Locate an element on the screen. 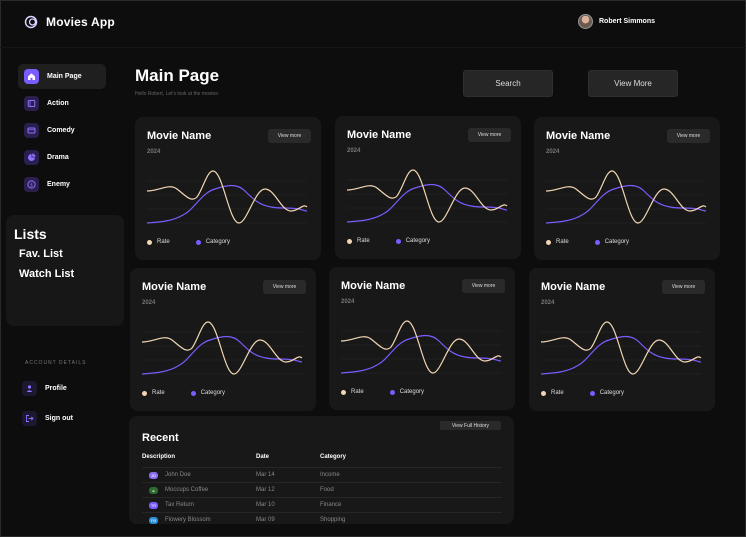 This screenshot has height=537, width=746. sidebar-item-drama: Drama is located at coordinates (62, 157).